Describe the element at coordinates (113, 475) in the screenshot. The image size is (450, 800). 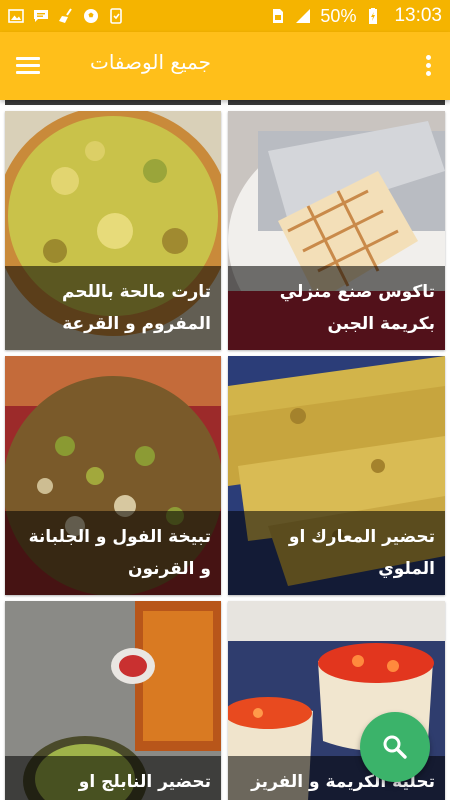
I see `recipe-card: تبيخة الفول و الجلبانة و القرنون` at that location.